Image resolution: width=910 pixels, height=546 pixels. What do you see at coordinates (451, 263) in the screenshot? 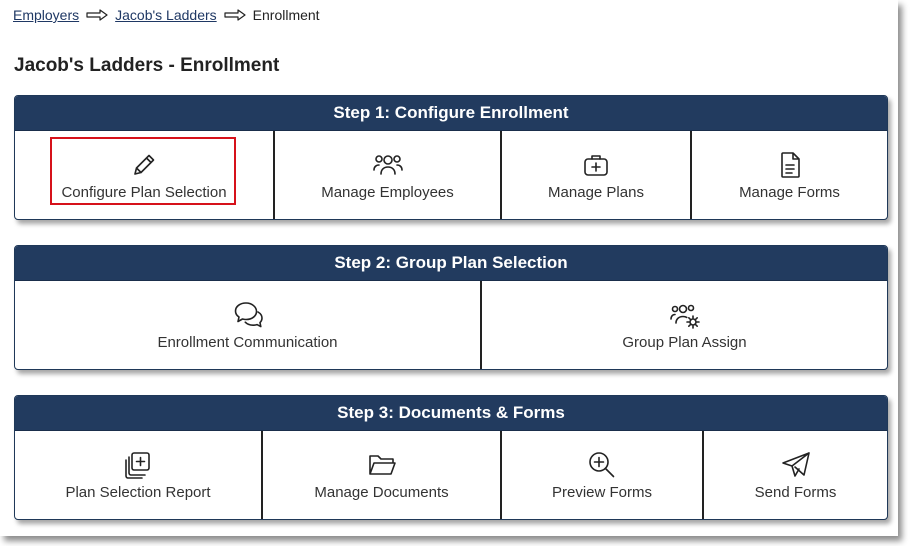
I see `step-2-header: Step 2: Group Plan Selection` at bounding box center [451, 263].